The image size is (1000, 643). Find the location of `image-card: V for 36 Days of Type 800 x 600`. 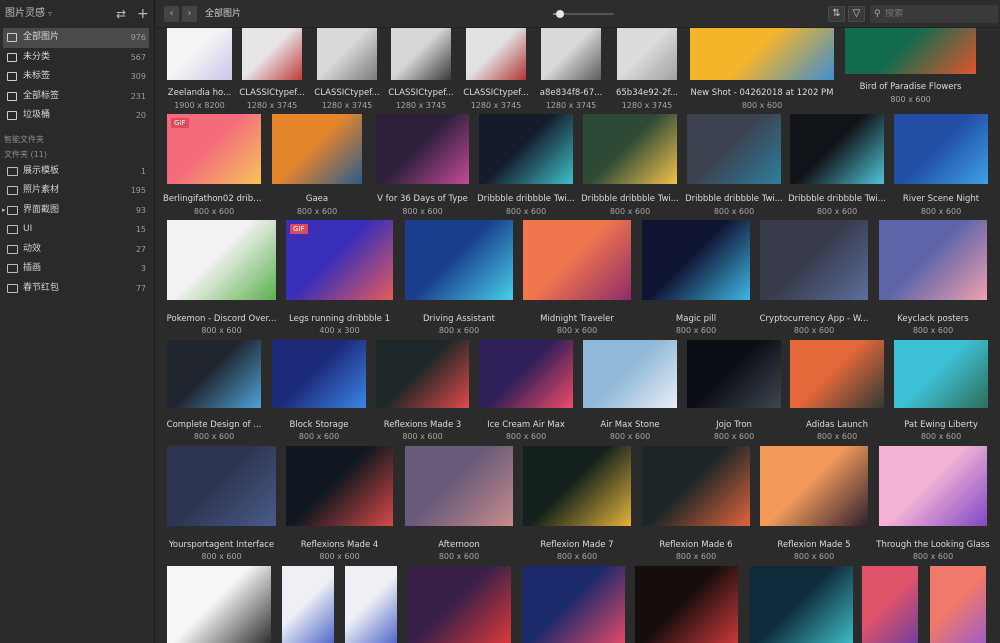

image-card: V for 36 Days of Type 800 x 600 is located at coordinates (422, 166).